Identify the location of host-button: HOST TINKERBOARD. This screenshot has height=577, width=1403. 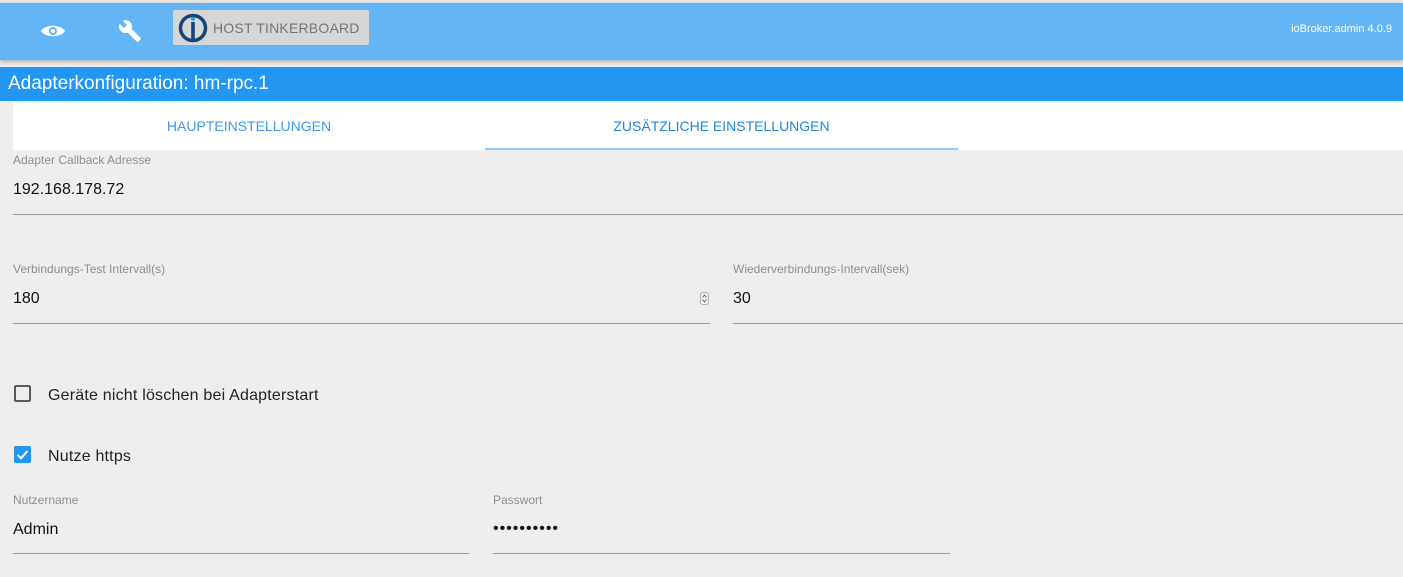
(271, 27).